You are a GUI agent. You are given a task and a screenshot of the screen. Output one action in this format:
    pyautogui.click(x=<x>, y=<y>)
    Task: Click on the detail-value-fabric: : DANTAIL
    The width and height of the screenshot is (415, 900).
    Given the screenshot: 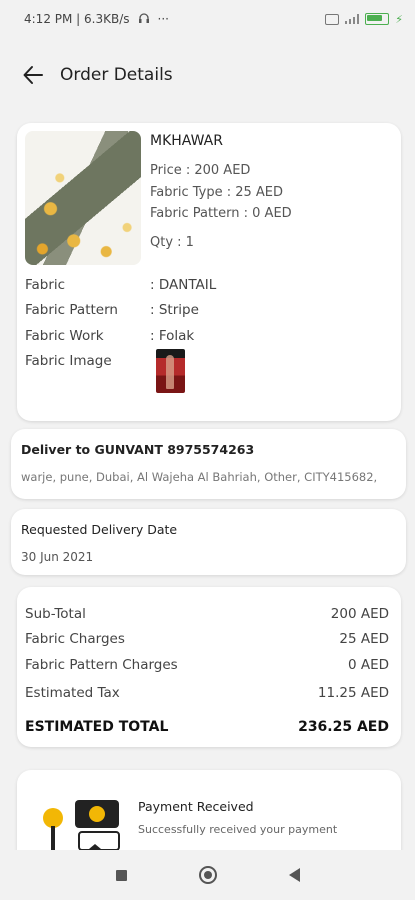 What is the action you would take?
    pyautogui.click(x=183, y=285)
    